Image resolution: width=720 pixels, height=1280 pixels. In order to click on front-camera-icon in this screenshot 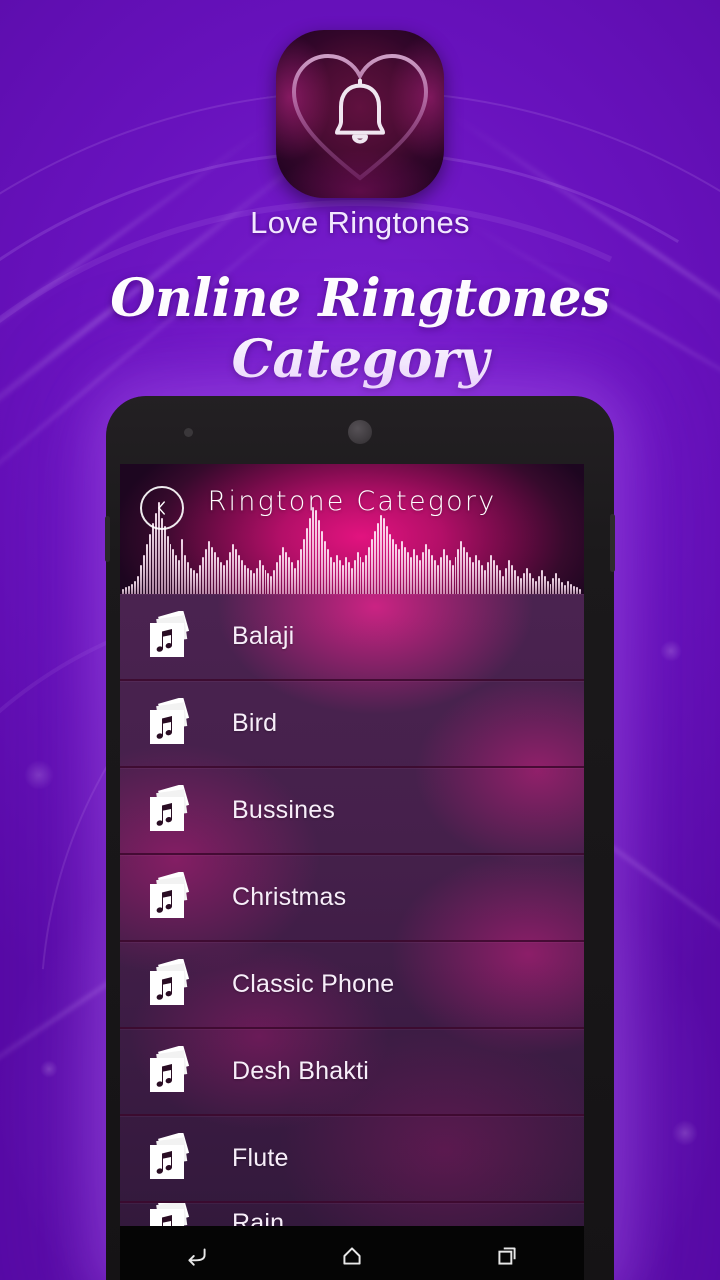, I will do `click(360, 432)`.